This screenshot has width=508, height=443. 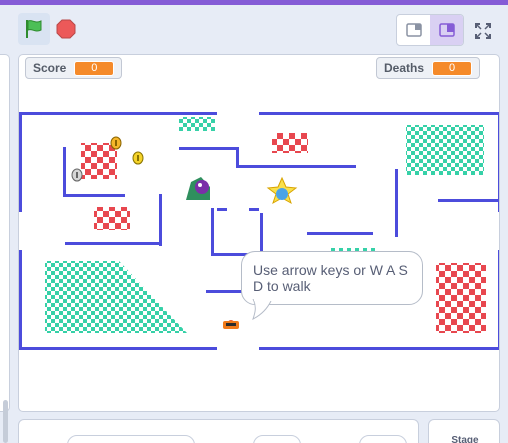 What do you see at coordinates (231, 324) in the screenshot?
I see `player-sprite` at bounding box center [231, 324].